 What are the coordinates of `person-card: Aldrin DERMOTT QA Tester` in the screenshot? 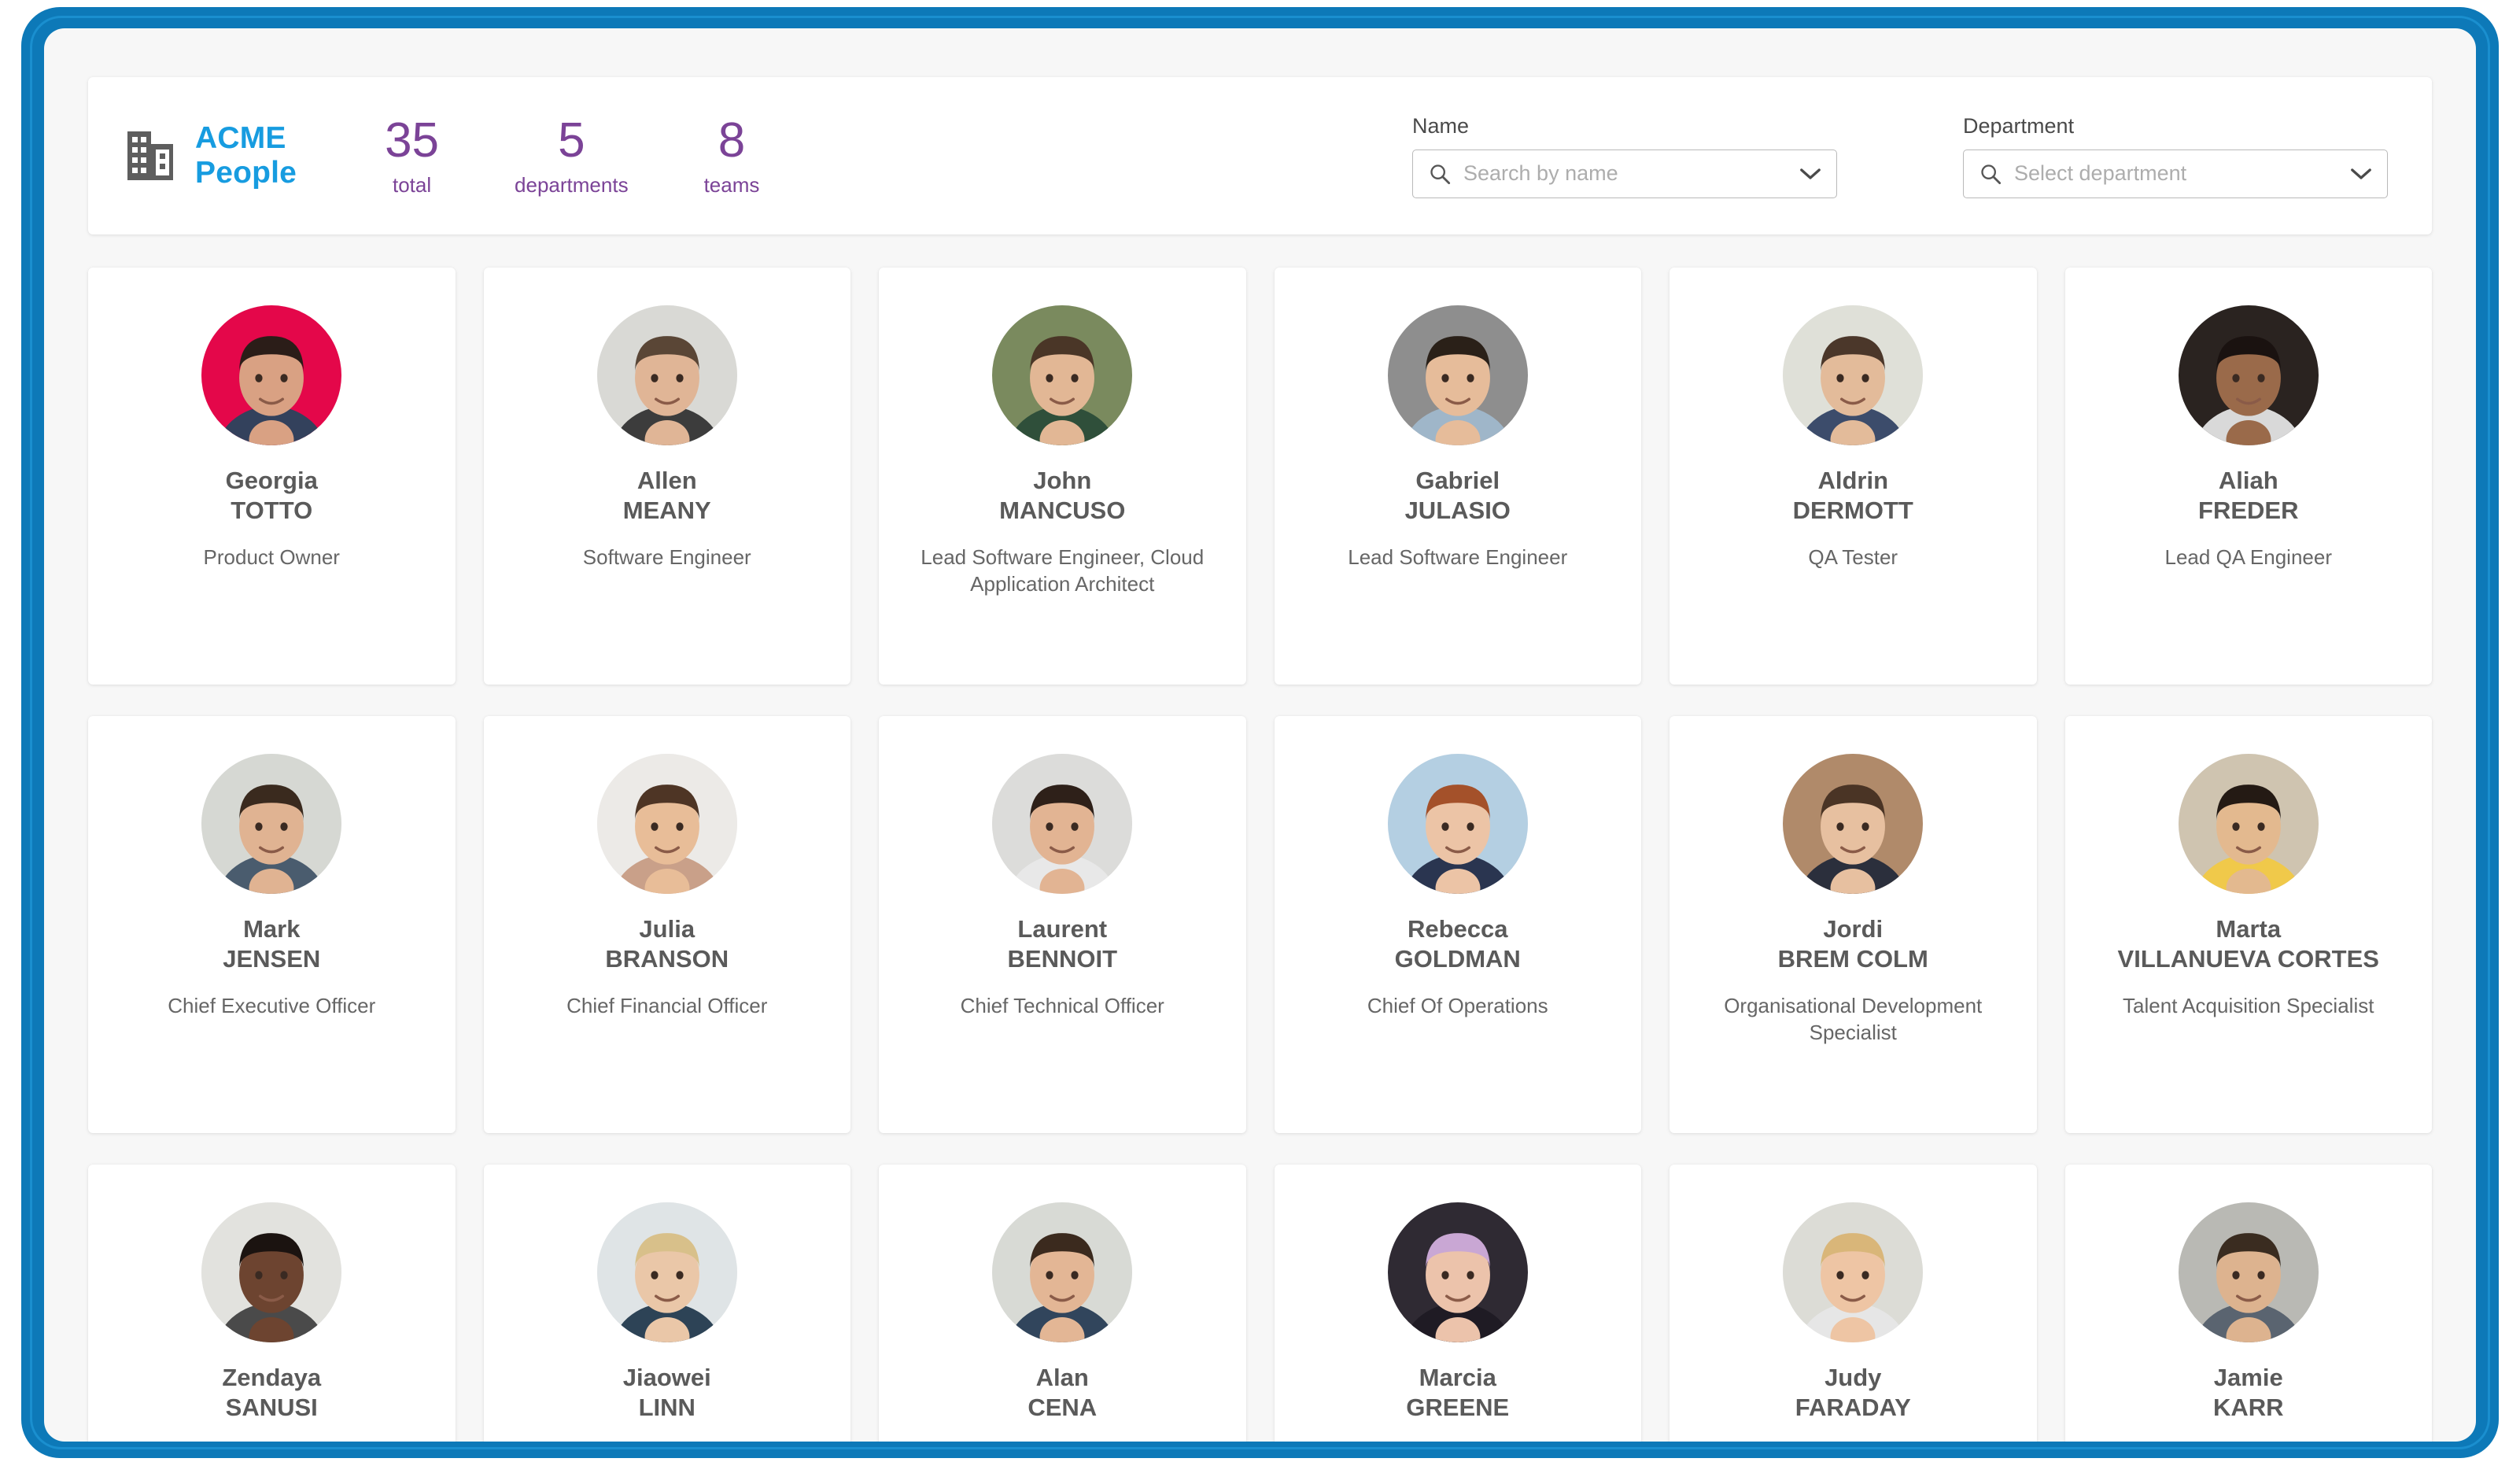 It's located at (1853, 476).